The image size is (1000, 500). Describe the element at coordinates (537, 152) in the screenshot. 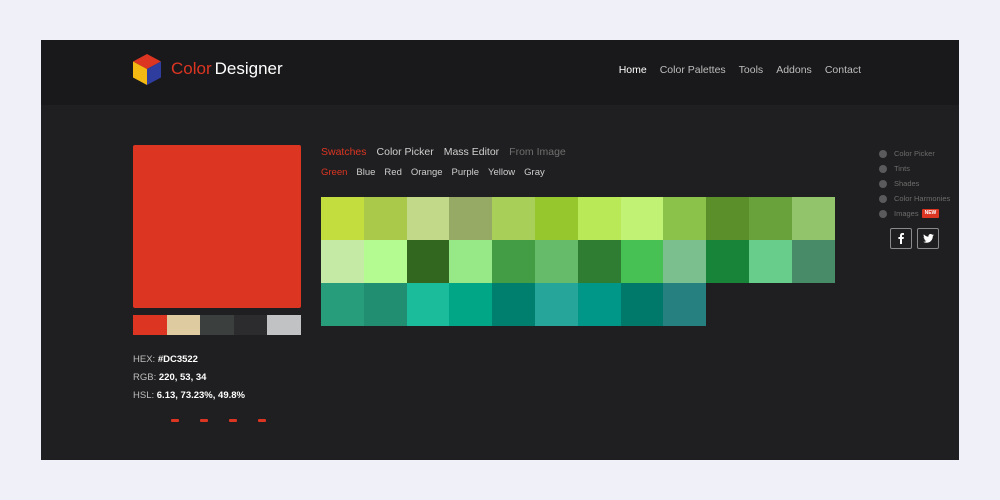

I see `tab-from-image: From Image` at that location.